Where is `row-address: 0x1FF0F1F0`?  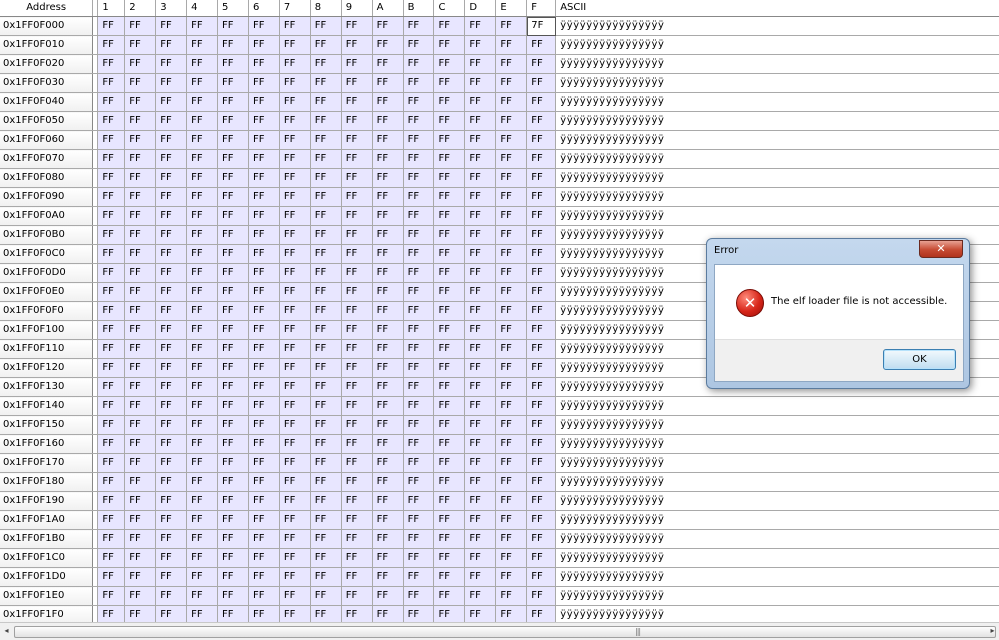
row-address: 0x1FF0F1F0 is located at coordinates (47, 613).